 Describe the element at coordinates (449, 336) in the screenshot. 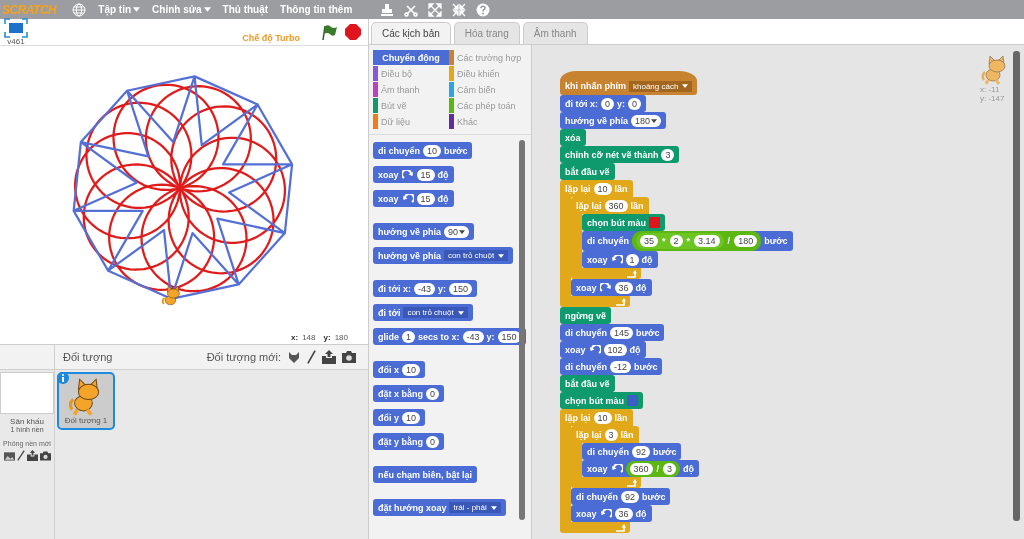

I see `code-block: glide 1 secs to x: -43 y: 150` at that location.